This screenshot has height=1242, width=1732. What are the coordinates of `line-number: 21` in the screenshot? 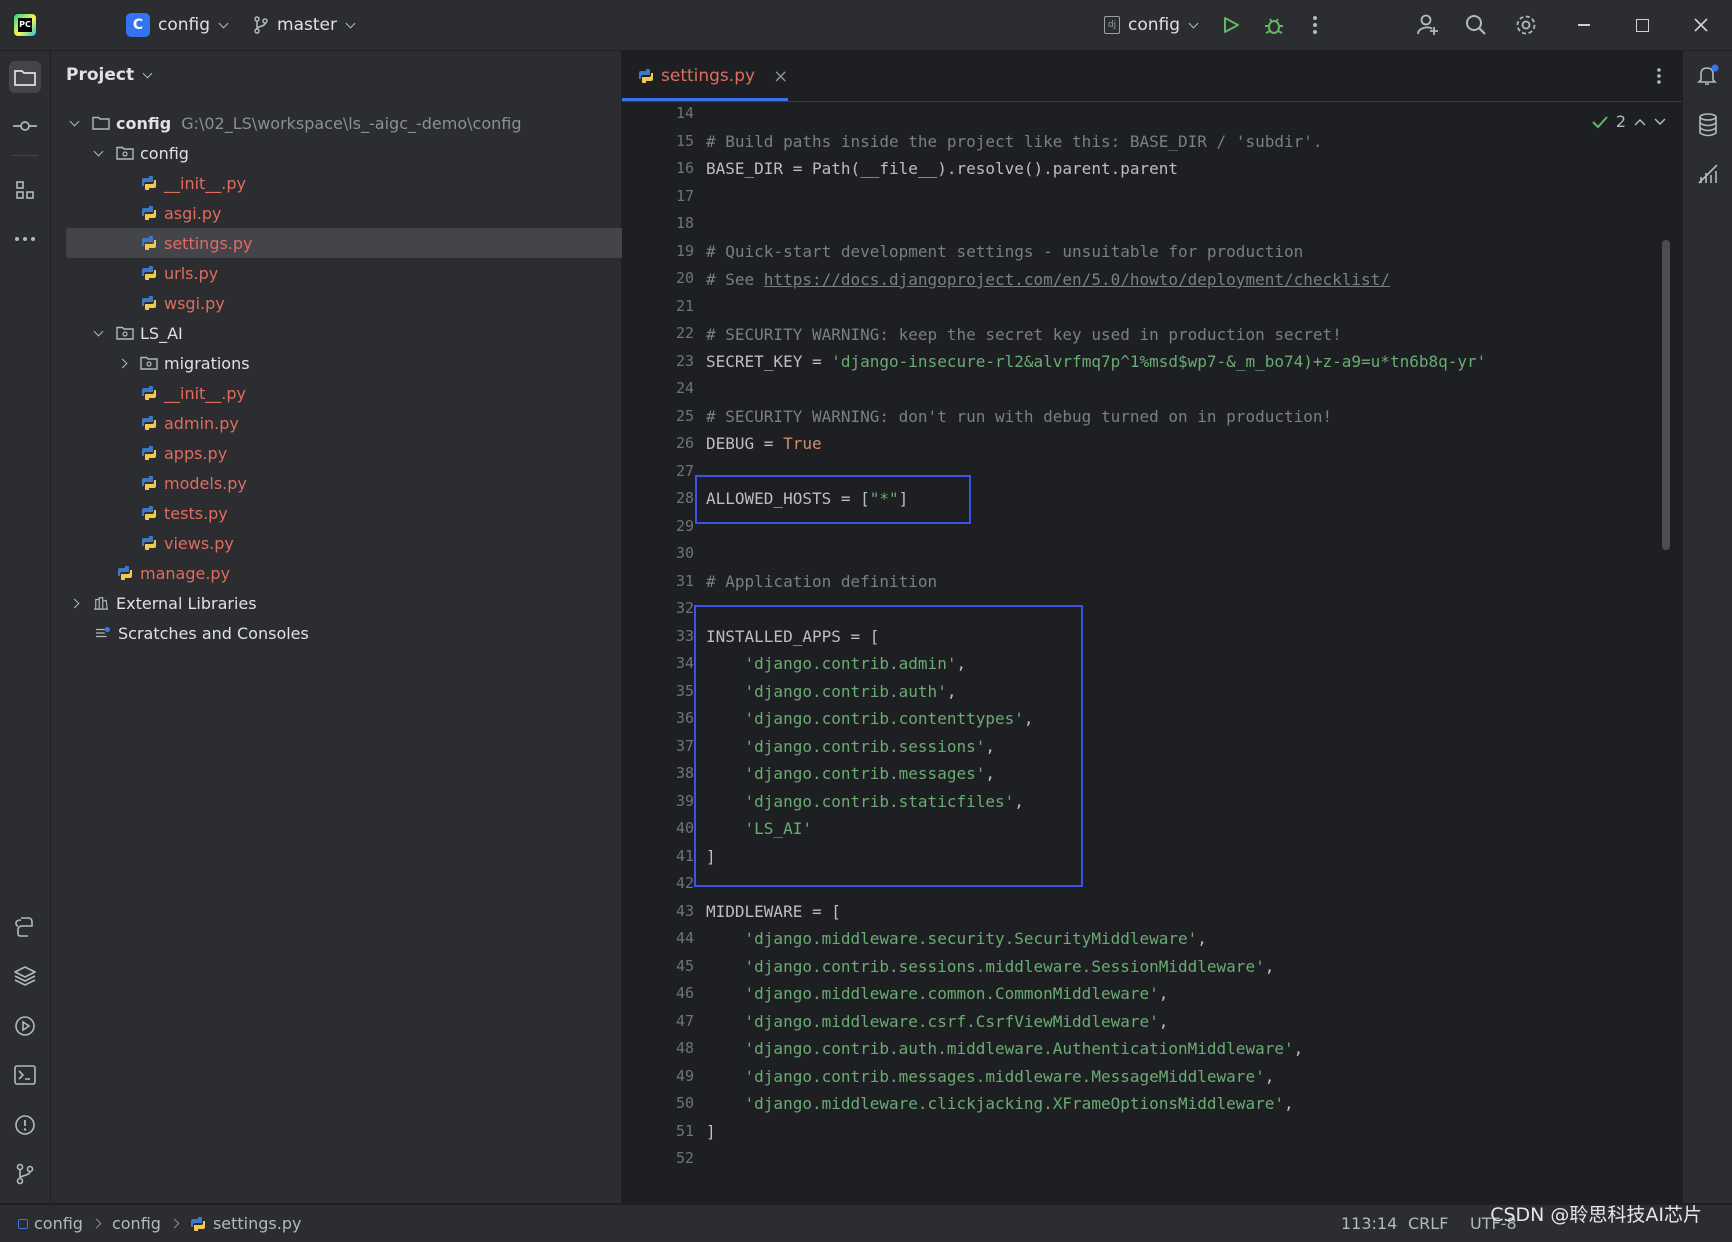 It's located at (684, 305).